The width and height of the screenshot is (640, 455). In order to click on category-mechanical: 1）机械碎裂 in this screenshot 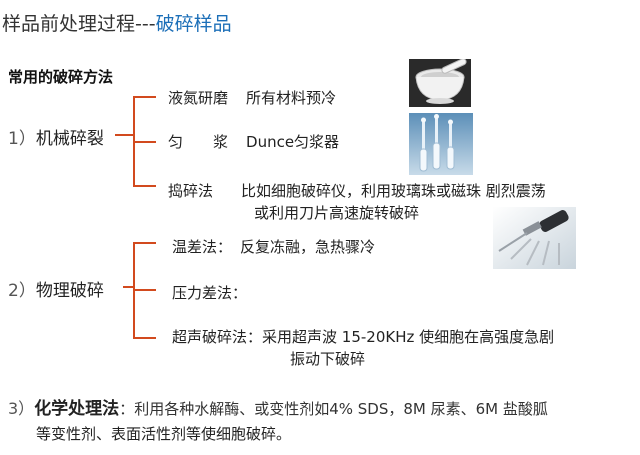, I will do `click(56, 136)`.